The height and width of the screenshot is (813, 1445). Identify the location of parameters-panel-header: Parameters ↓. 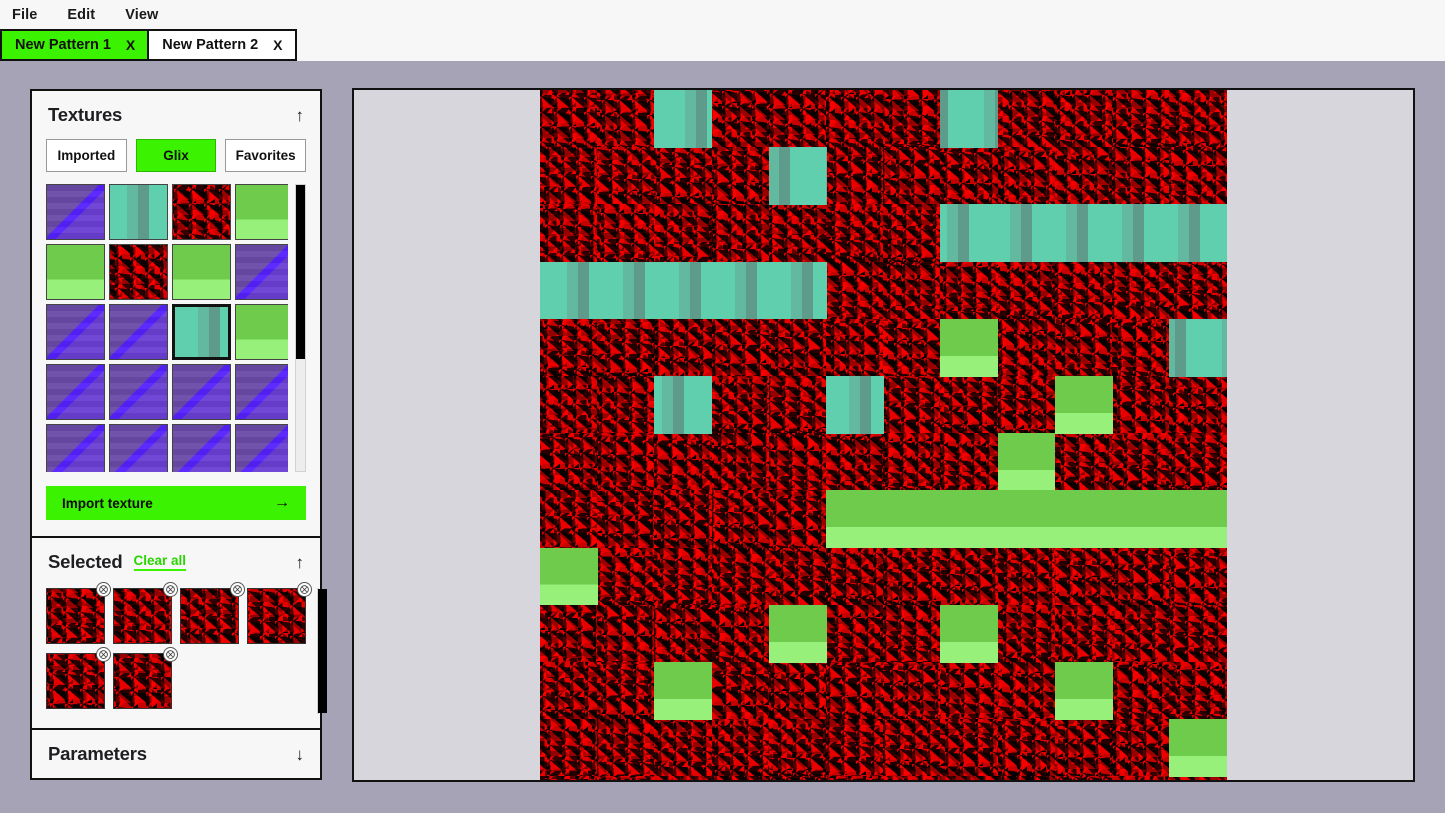
(176, 754).